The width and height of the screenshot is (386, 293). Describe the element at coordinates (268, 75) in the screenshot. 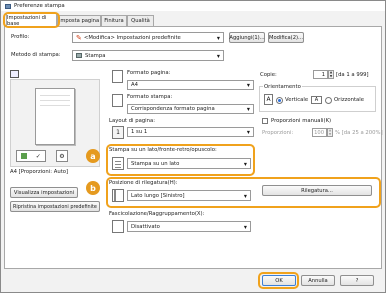

I see `copies-label: Copie:` at that location.